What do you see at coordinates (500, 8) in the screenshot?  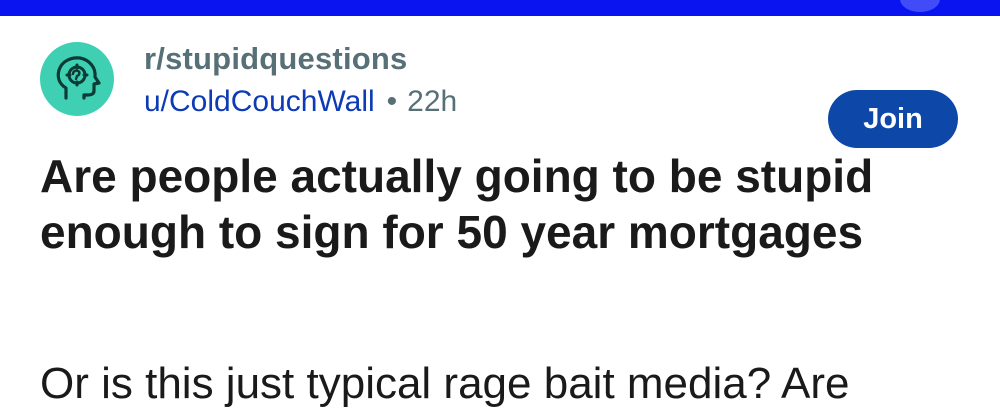 I see `top-app-bar` at bounding box center [500, 8].